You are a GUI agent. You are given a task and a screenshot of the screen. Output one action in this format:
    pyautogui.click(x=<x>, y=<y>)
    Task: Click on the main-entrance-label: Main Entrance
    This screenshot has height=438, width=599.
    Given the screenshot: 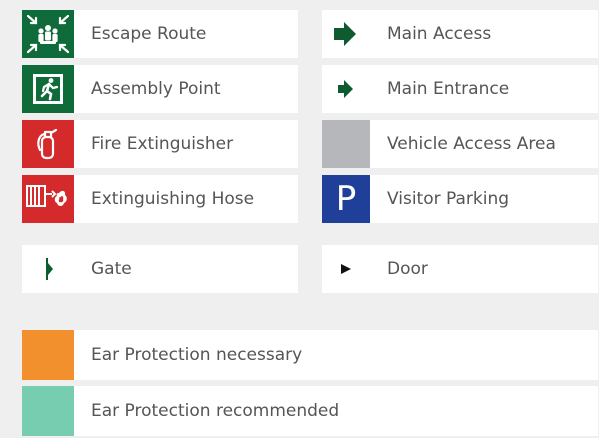 What is the action you would take?
    pyautogui.click(x=448, y=89)
    